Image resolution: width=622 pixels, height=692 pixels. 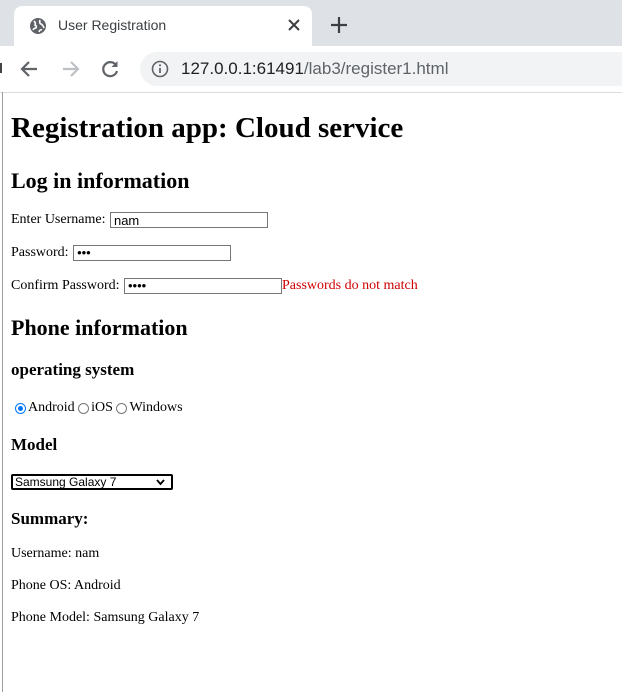 I want to click on password-row: Password: •••, so click(x=121, y=253).